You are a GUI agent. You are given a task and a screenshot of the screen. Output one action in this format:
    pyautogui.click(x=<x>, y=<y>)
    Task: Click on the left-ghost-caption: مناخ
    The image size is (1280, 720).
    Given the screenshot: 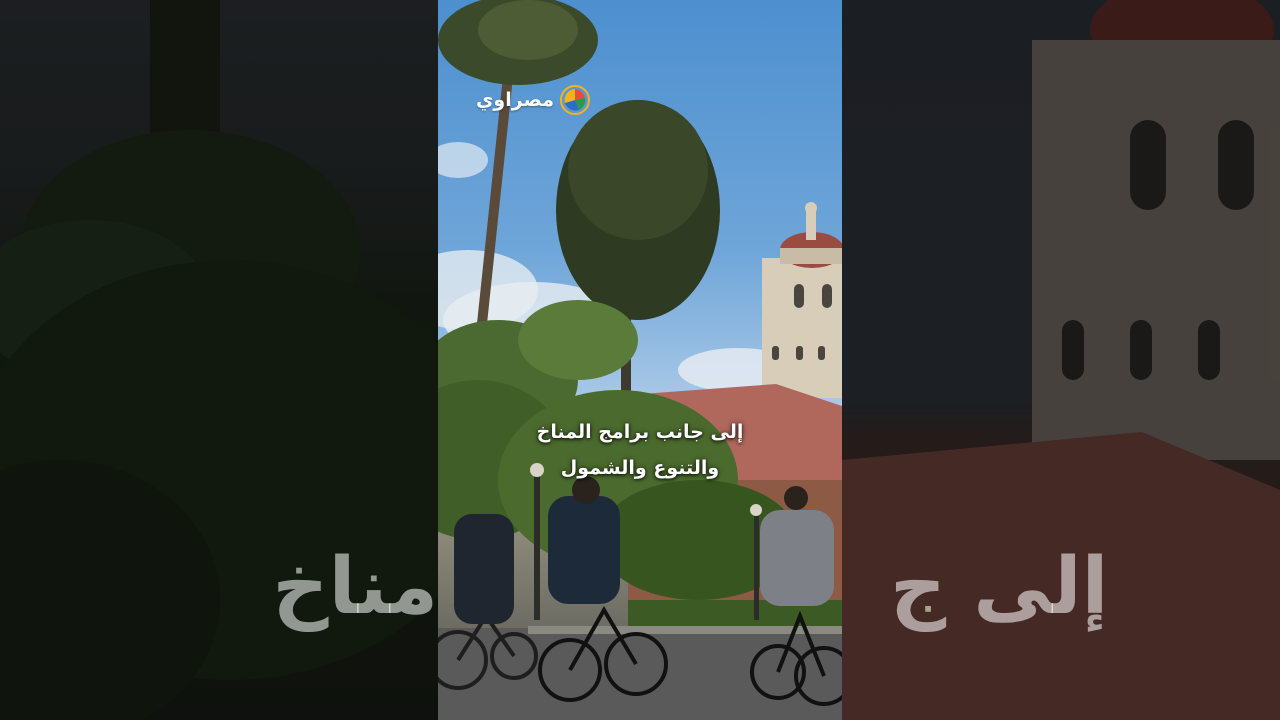 What is the action you would take?
    pyautogui.click(x=355, y=587)
    